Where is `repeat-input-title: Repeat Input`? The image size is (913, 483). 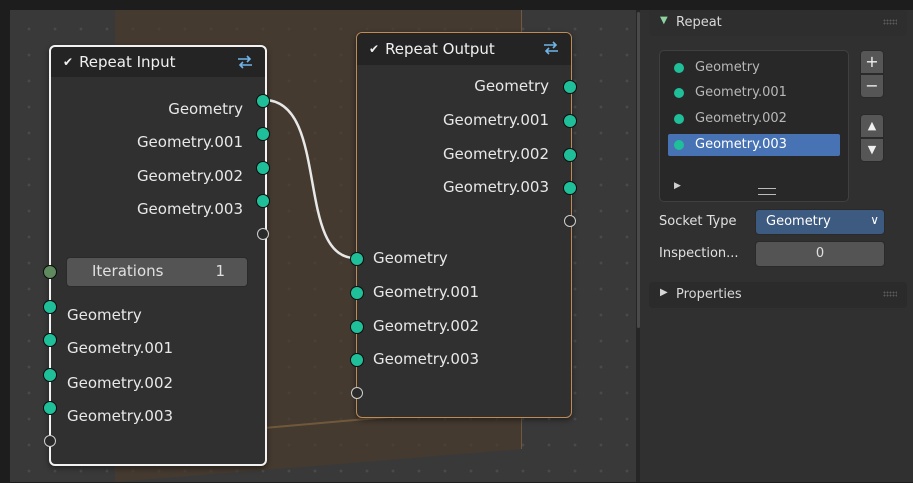 repeat-input-title: Repeat Input is located at coordinates (127, 62).